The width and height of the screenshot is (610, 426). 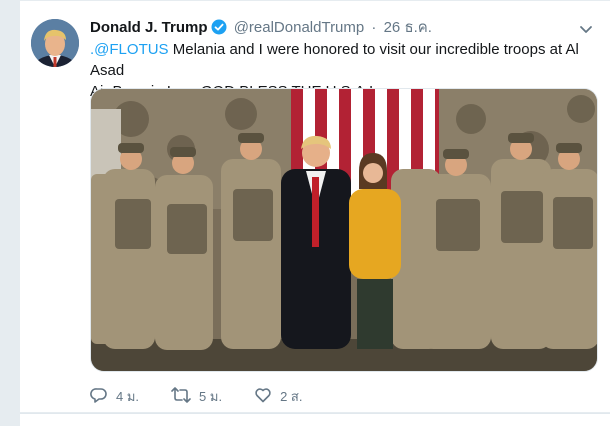 What do you see at coordinates (55, 43) in the screenshot?
I see `avatar` at bounding box center [55, 43].